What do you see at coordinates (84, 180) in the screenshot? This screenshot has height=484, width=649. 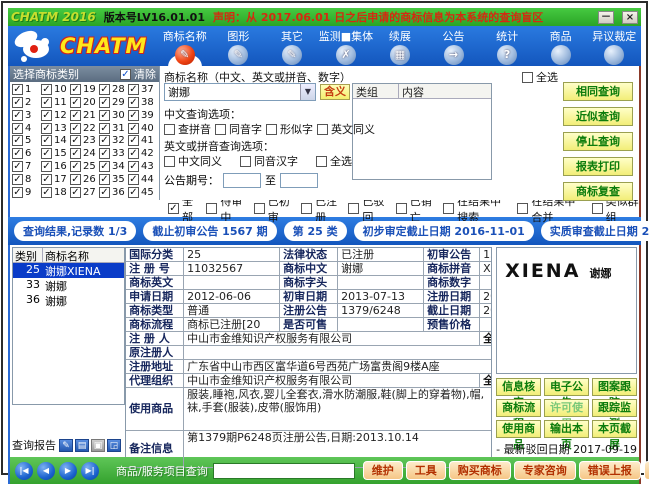 I see `category-checkbox-26: 26` at bounding box center [84, 180].